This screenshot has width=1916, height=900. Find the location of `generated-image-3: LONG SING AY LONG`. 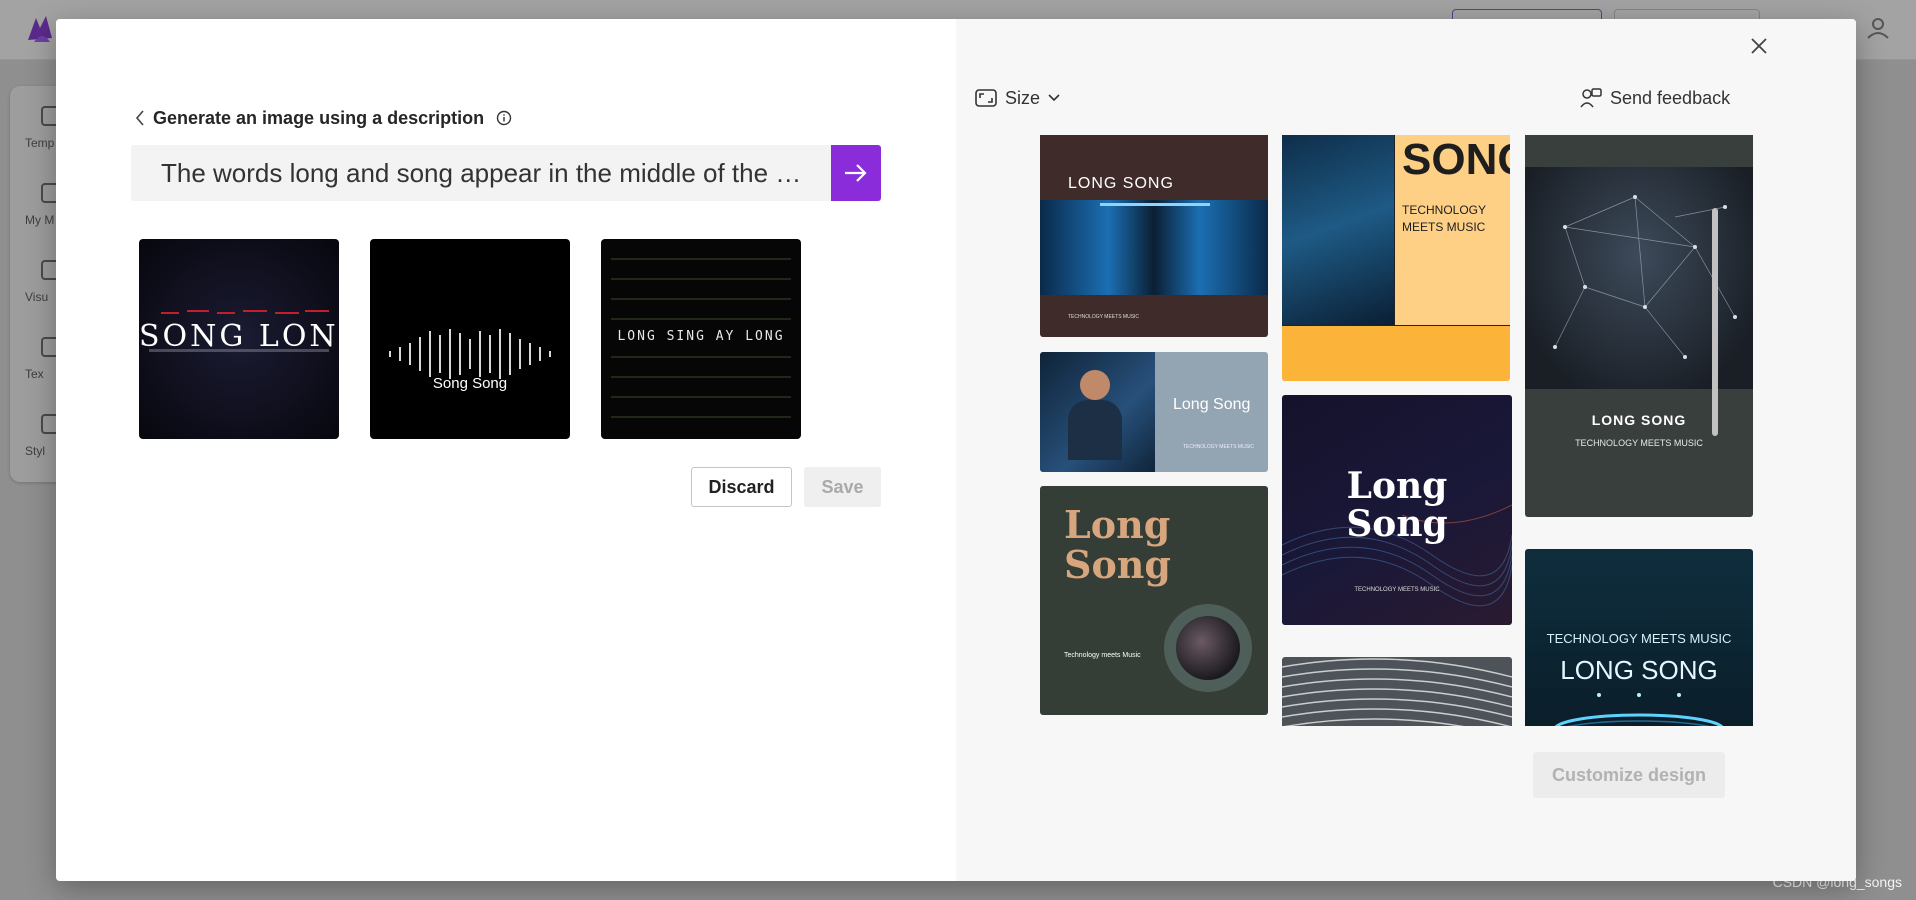

generated-image-3: LONG SING AY LONG is located at coordinates (701, 339).